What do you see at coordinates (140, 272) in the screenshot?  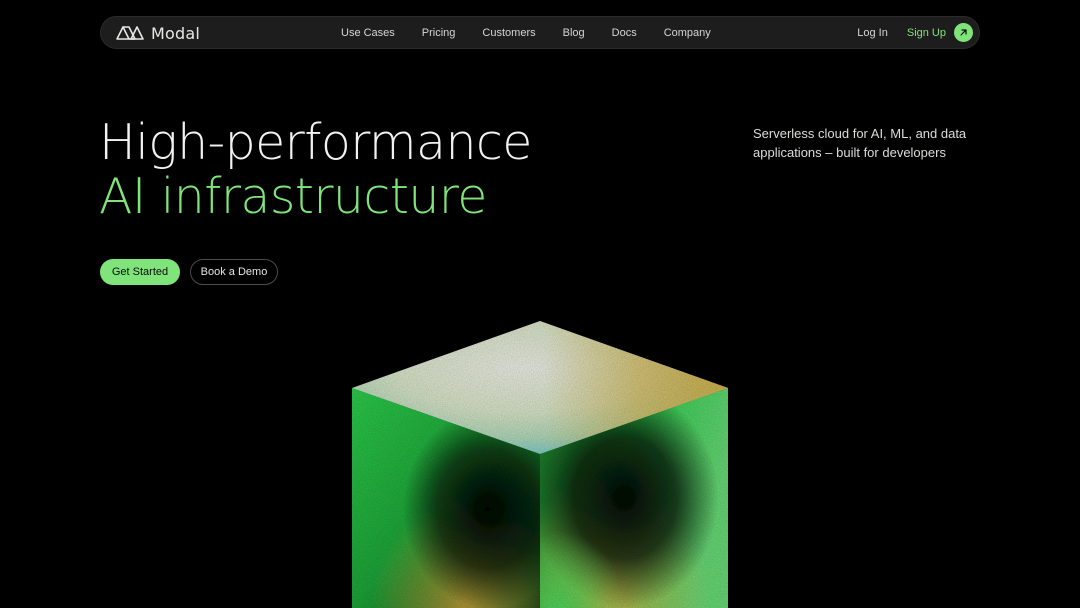 I see `get-started-button: Get Started` at bounding box center [140, 272].